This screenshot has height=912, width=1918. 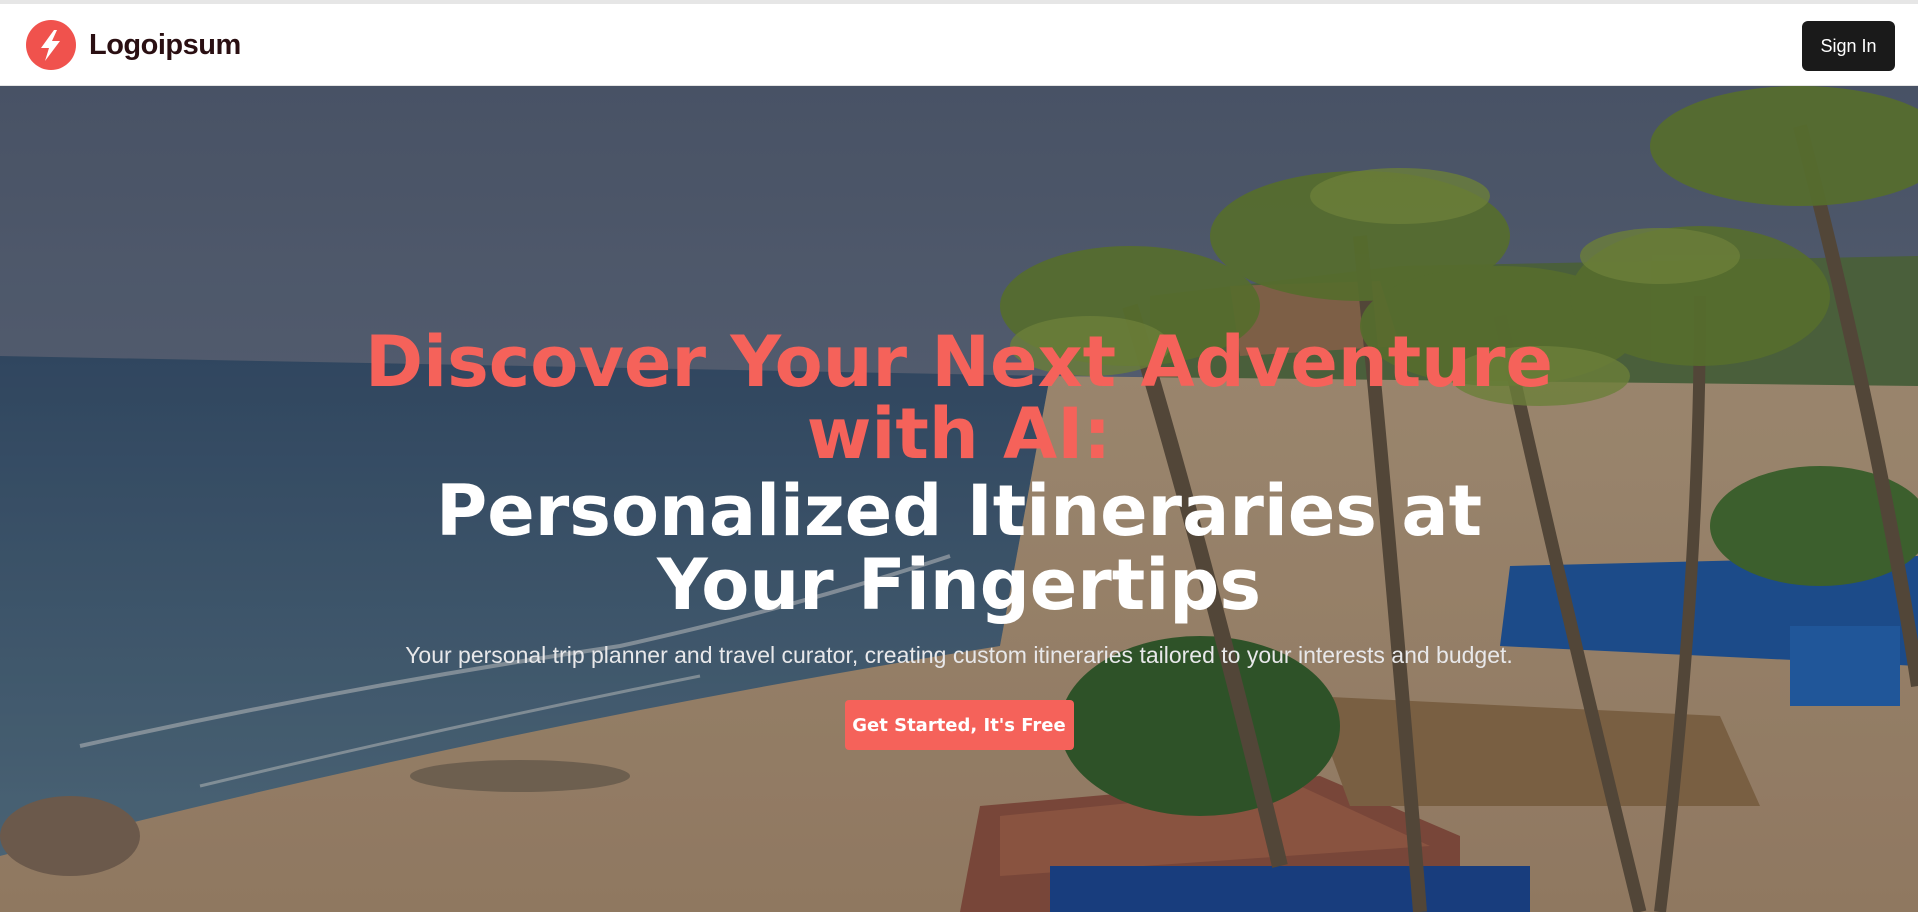 What do you see at coordinates (1848, 46) in the screenshot?
I see `sign-in-button: Sign In` at bounding box center [1848, 46].